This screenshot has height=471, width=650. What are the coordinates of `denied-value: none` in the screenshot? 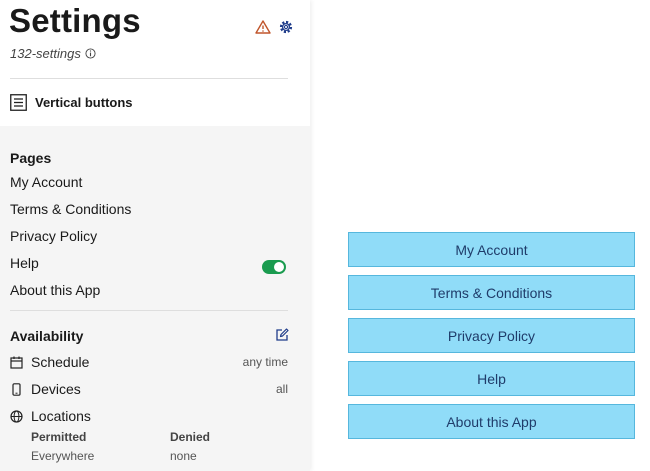 It's located at (183, 456).